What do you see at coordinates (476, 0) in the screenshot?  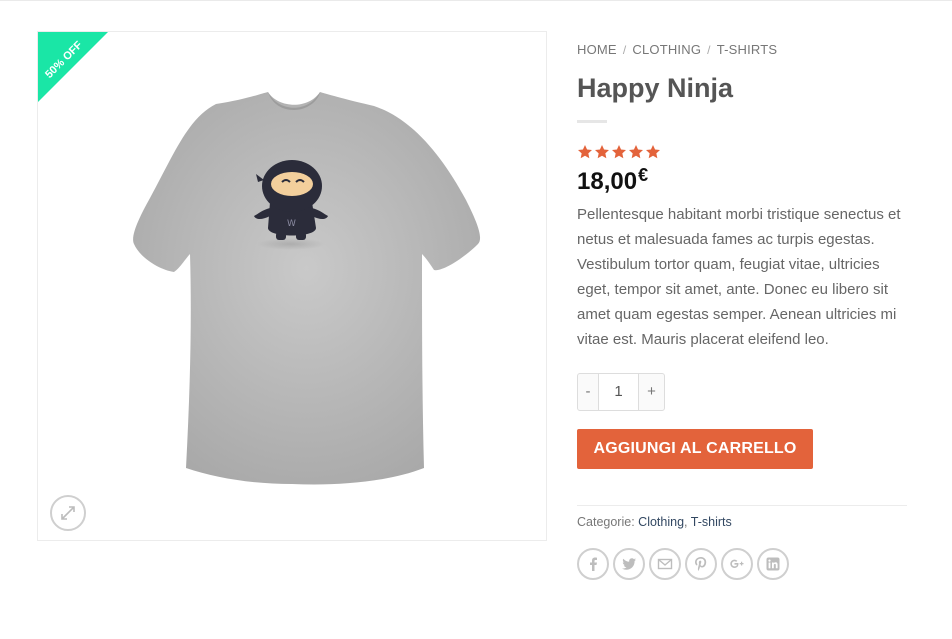 I see `header-divider` at bounding box center [476, 0].